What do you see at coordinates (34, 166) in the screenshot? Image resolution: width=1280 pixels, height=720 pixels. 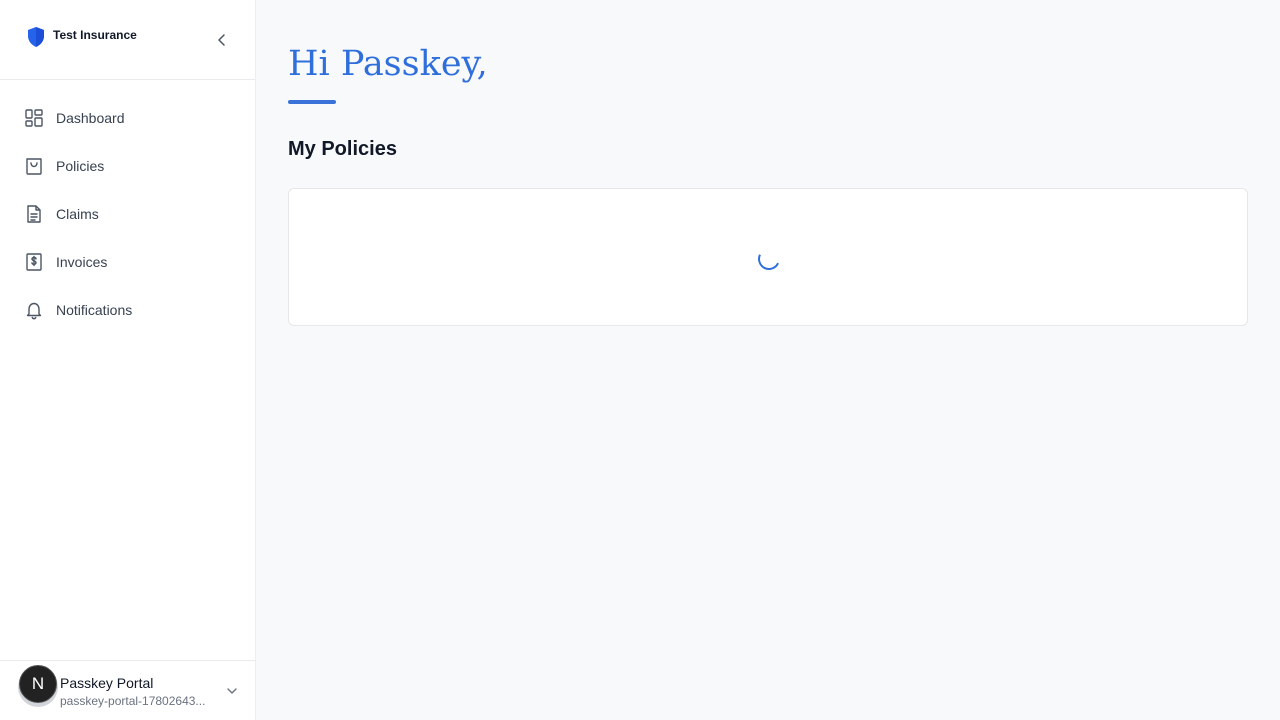 I see `shopping-bag-icon` at bounding box center [34, 166].